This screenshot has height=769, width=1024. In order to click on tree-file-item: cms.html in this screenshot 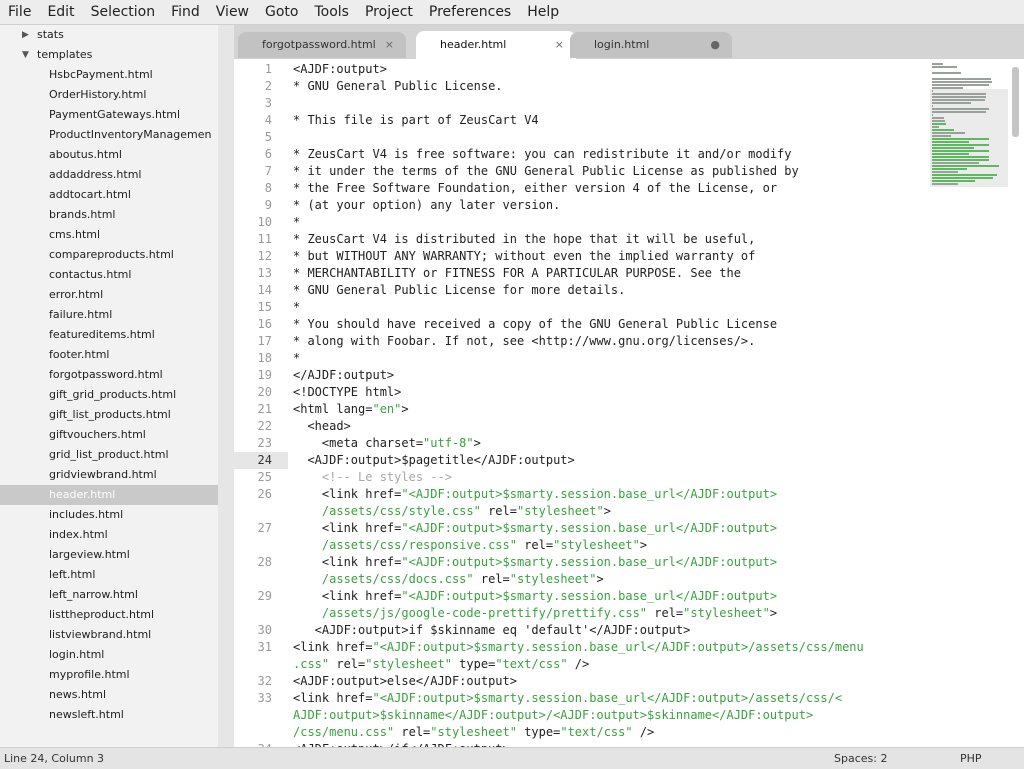, I will do `click(109, 235)`.